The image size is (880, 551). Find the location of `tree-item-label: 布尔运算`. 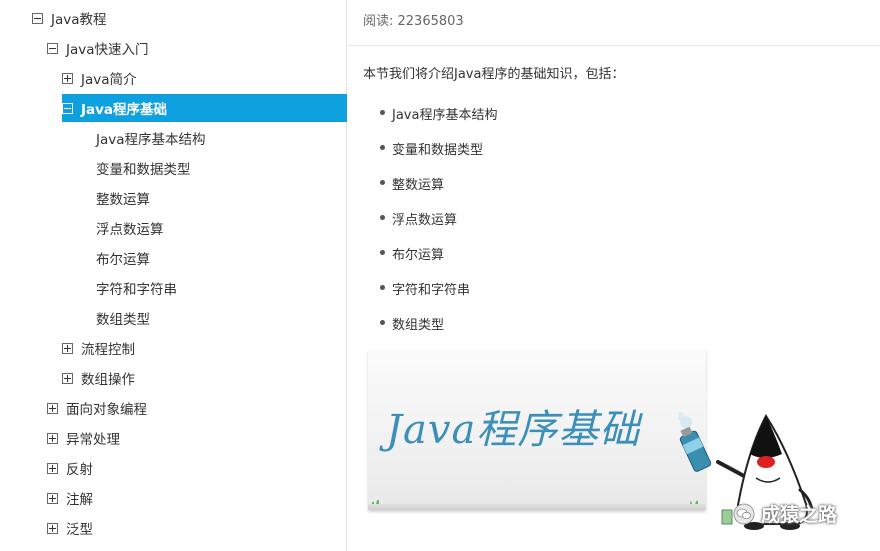

tree-item-label: 布尔运算 is located at coordinates (123, 260).